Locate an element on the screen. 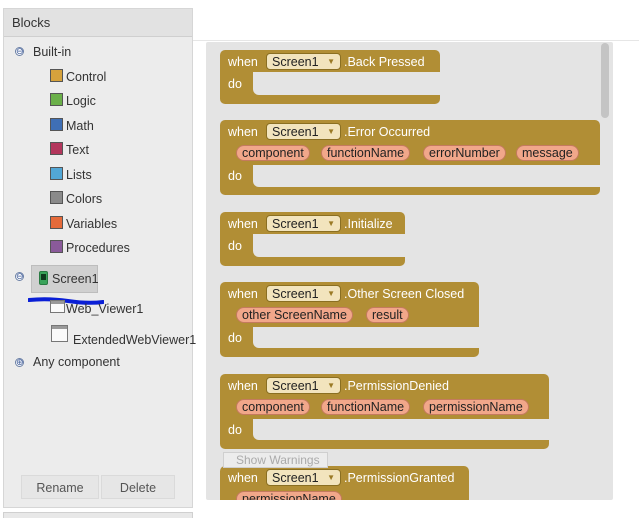 The width and height of the screenshot is (639, 518). sidebar-item-label: Logic is located at coordinates (81, 101).